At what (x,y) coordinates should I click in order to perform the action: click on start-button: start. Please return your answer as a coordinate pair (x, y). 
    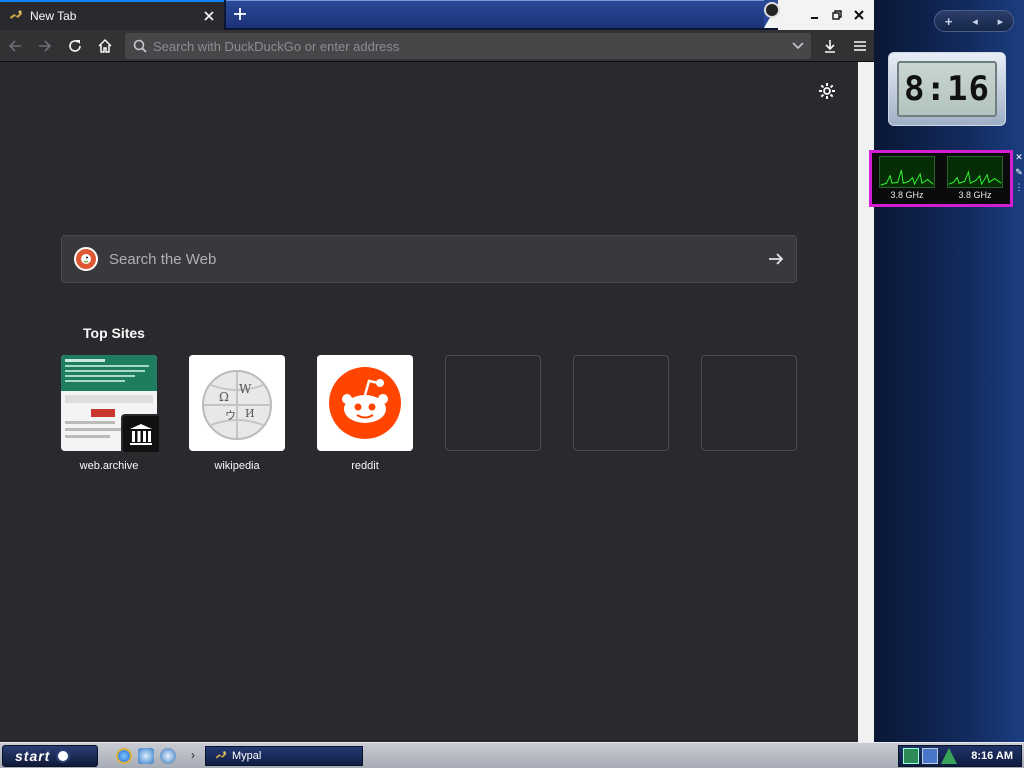
    Looking at the image, I should click on (50, 756).